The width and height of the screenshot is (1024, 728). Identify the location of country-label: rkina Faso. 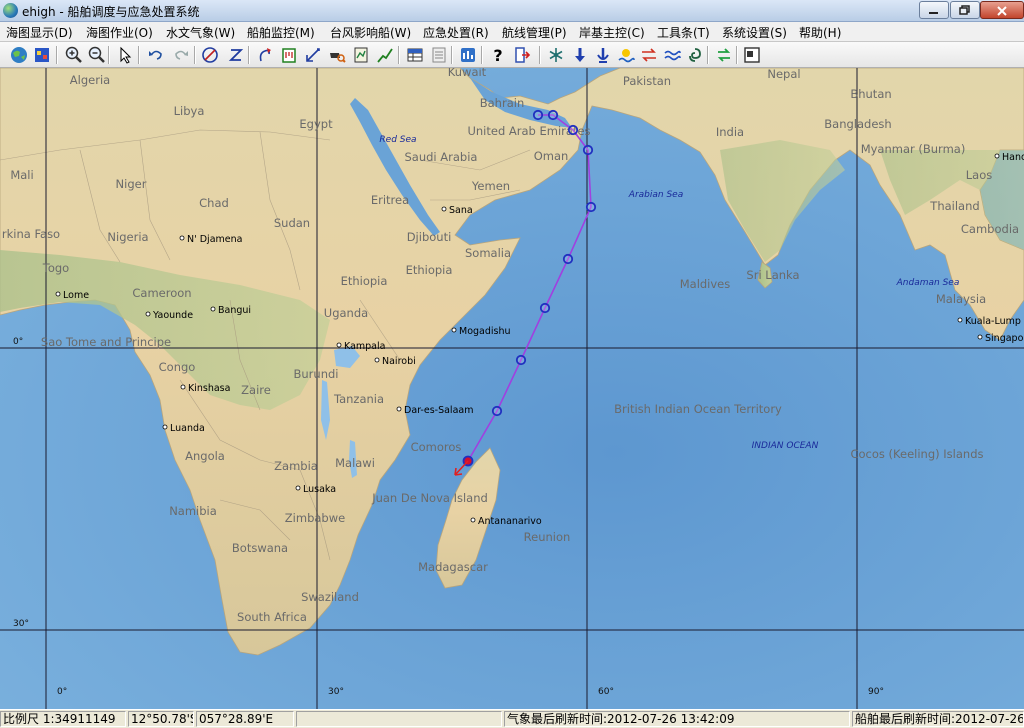
(31, 234).